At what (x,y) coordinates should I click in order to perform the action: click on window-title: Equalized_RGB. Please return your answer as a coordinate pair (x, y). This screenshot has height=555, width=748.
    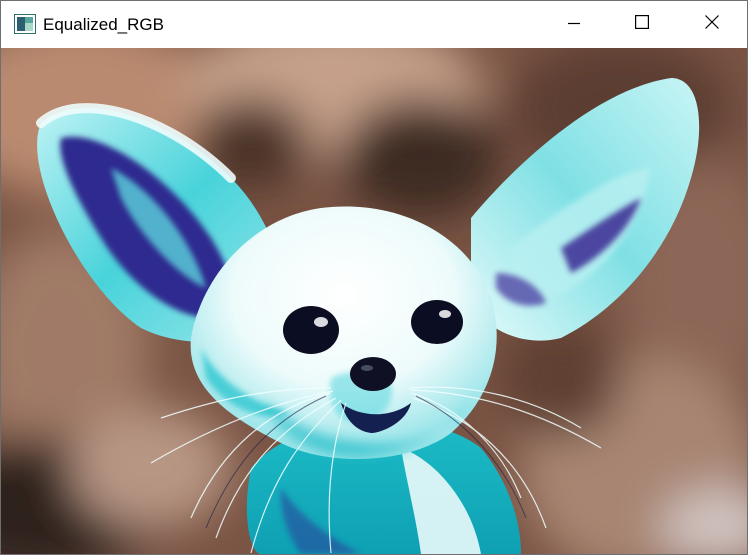
    Looking at the image, I should click on (103, 24).